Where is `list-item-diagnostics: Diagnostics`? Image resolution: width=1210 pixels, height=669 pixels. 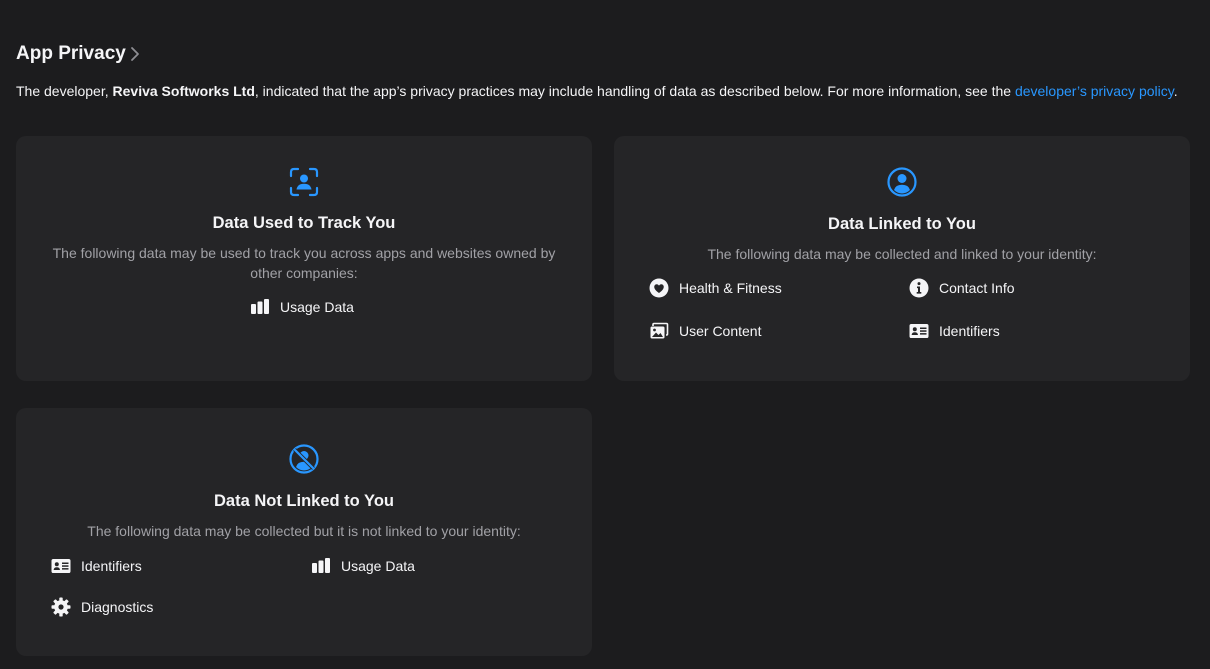
list-item-diagnostics: Diagnostics is located at coordinates (102, 607).